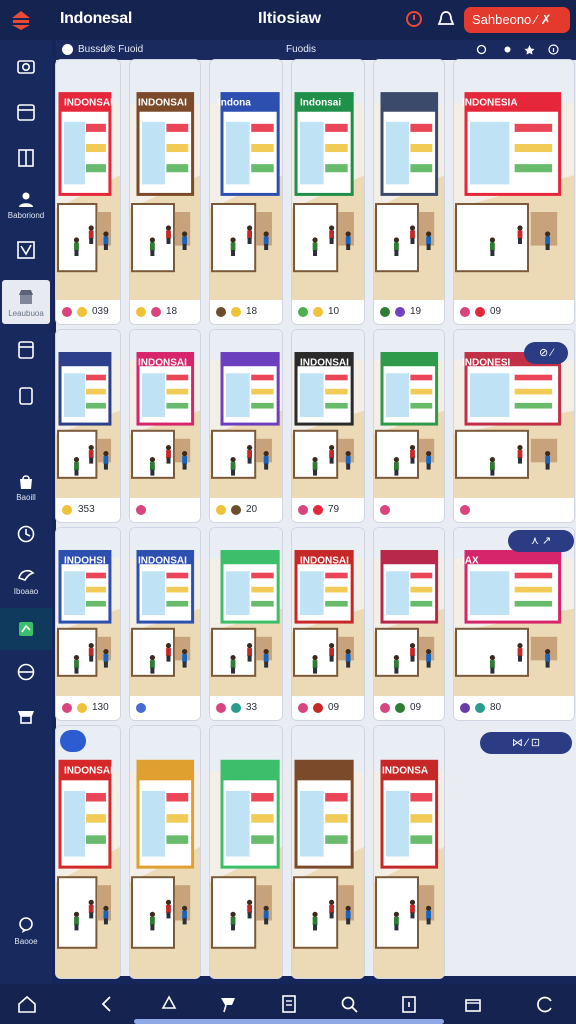  Describe the element at coordinates (88, 612) in the screenshot. I see `store-illustration: INDOHSI` at that location.